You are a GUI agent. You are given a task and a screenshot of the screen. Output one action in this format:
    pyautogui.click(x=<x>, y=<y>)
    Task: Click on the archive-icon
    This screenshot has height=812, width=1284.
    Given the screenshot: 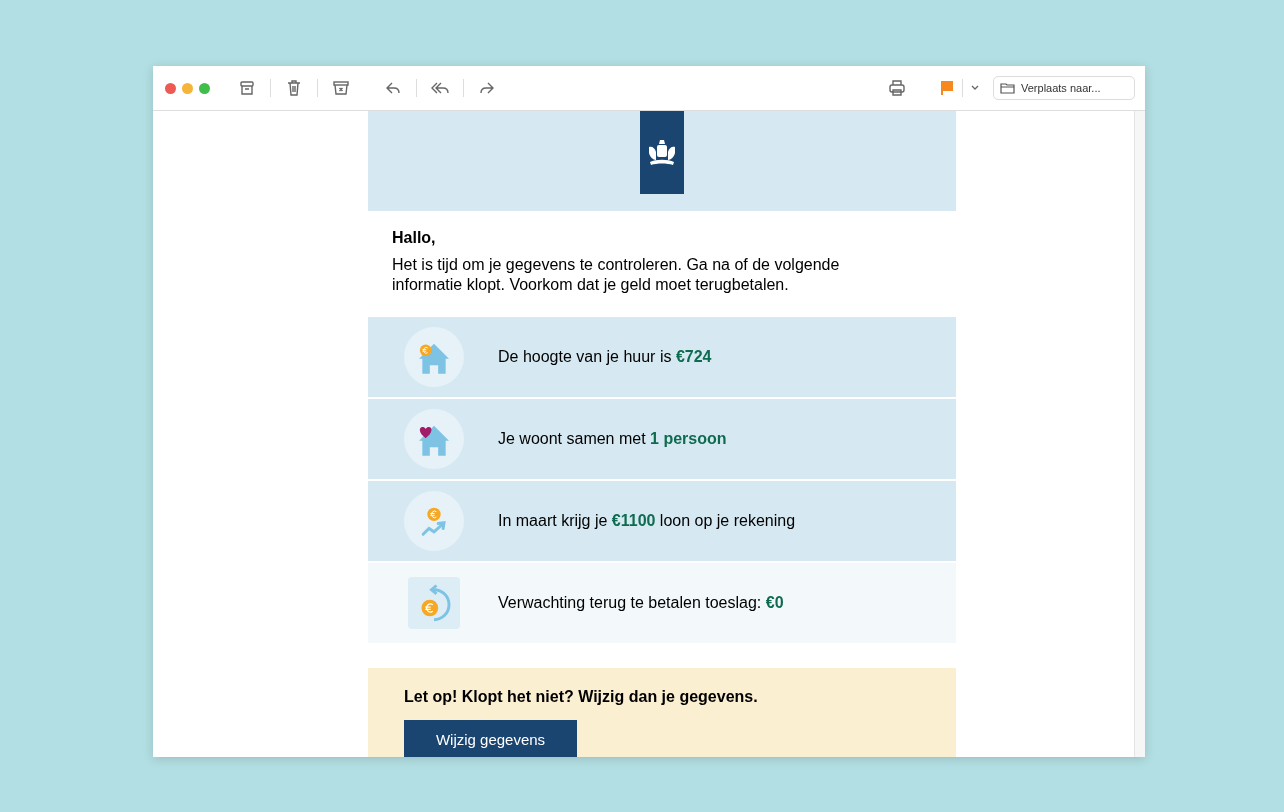 What is the action you would take?
    pyautogui.click(x=247, y=88)
    